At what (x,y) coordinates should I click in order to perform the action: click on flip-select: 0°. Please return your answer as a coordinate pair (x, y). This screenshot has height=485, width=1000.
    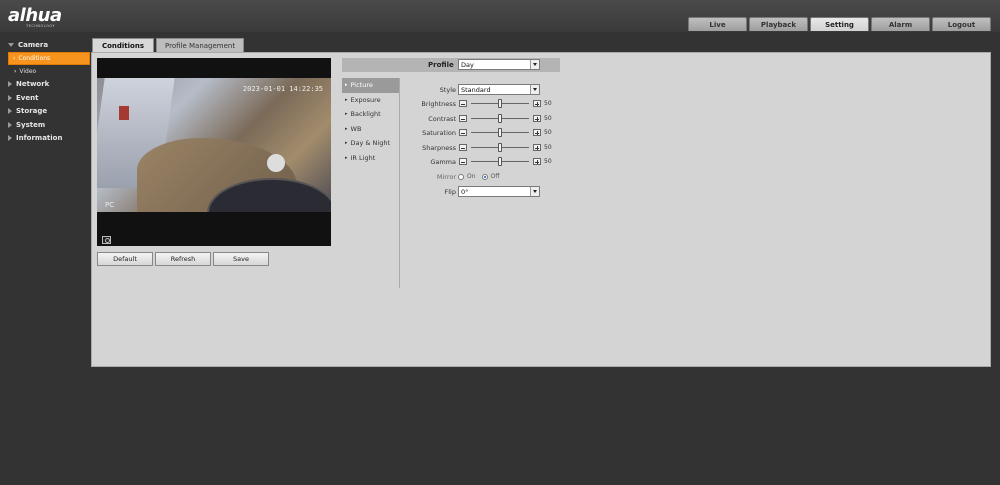
    Looking at the image, I should click on (499, 191).